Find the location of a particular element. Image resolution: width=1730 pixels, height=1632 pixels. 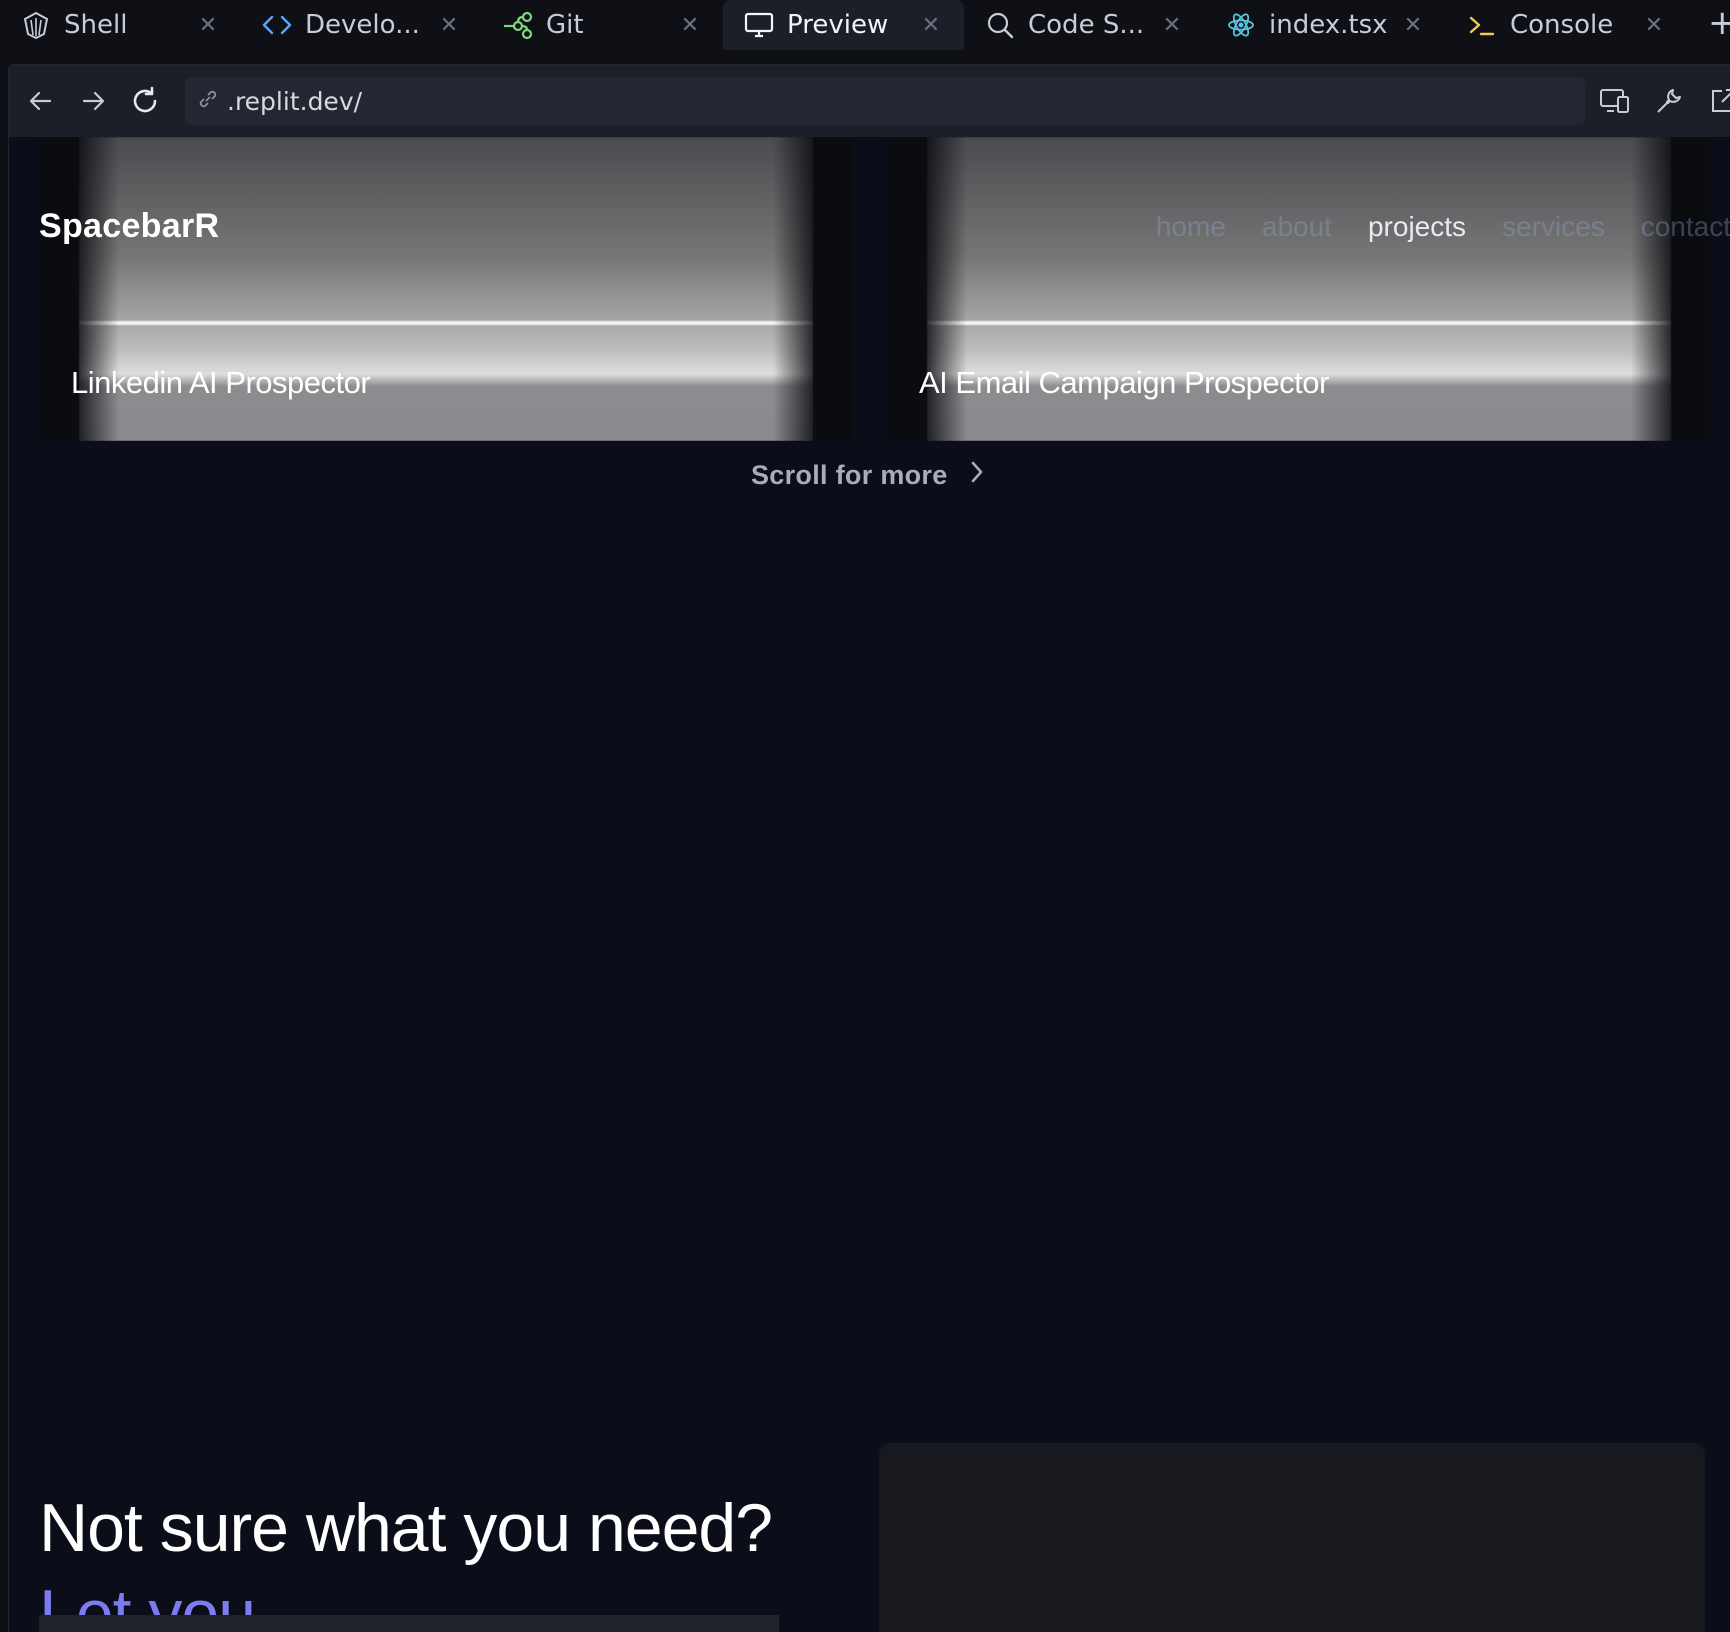

site-nav: home about projects services contact is located at coordinates (1443, 227).